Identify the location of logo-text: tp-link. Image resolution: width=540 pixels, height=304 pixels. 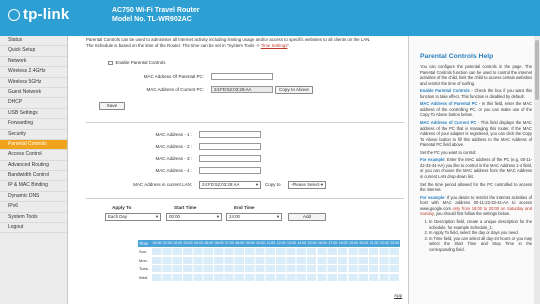
(46, 14).